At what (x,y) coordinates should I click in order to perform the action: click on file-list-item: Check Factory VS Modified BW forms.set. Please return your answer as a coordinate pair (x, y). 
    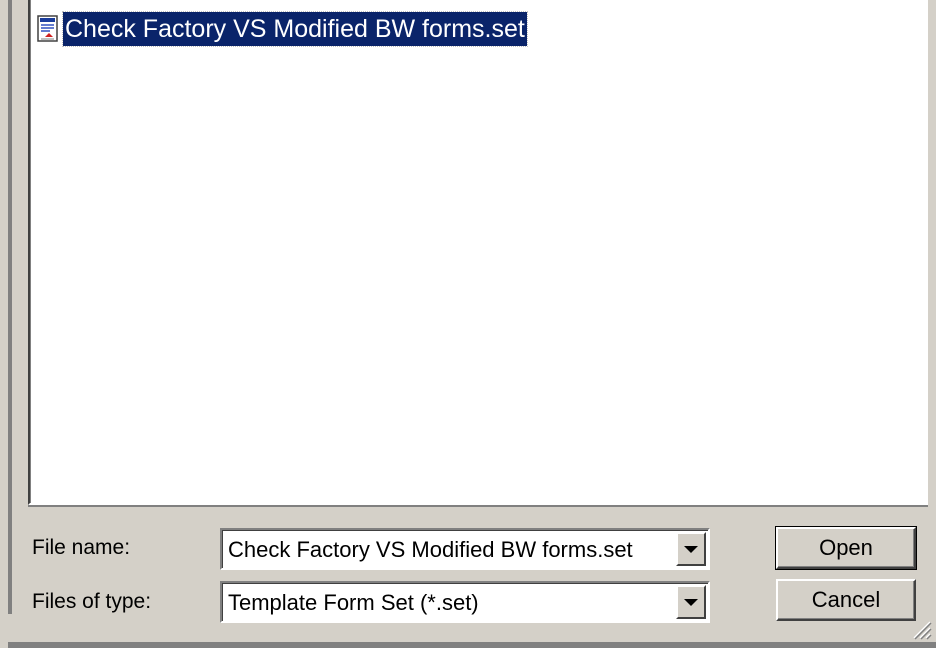
    Looking at the image, I should click on (282, 29).